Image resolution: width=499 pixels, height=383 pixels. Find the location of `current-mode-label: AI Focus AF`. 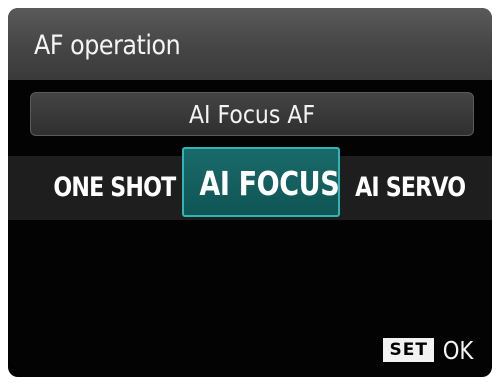

current-mode-label: AI Focus AF is located at coordinates (252, 114).